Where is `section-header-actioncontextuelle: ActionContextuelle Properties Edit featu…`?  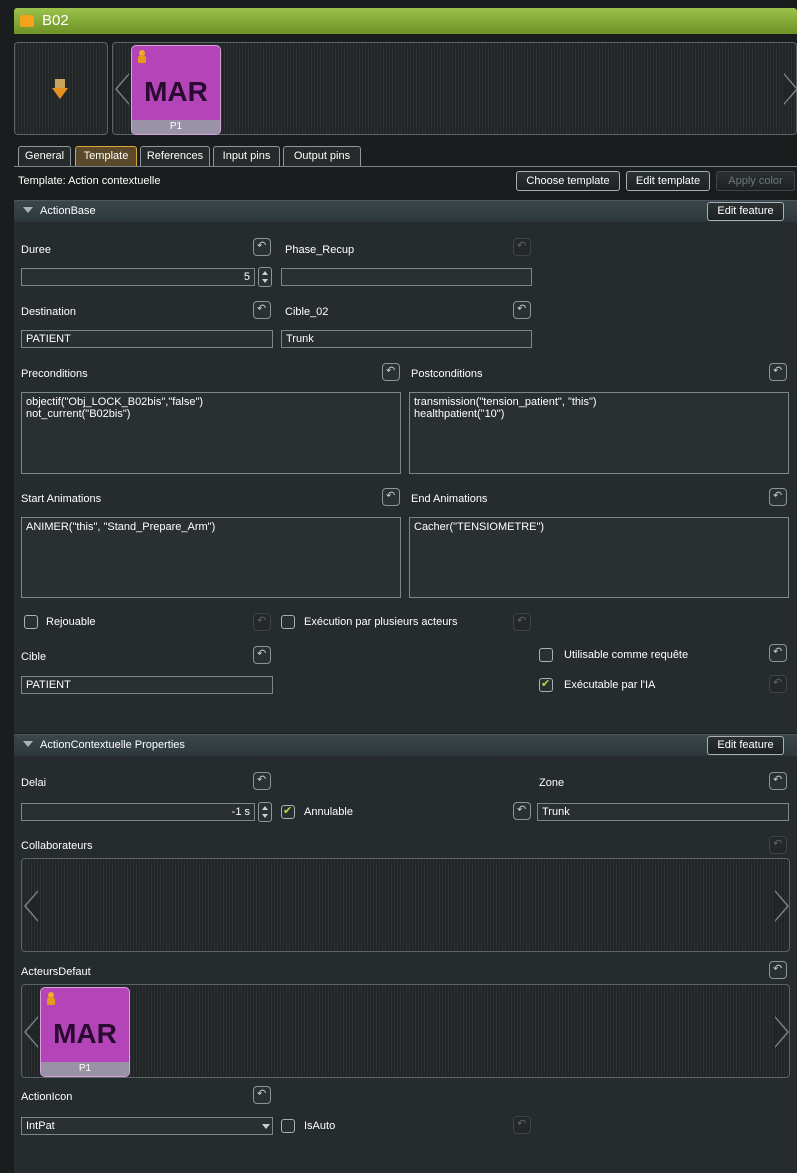
section-header-actioncontextuelle: ActionContextuelle Properties Edit featu… is located at coordinates (405, 745).